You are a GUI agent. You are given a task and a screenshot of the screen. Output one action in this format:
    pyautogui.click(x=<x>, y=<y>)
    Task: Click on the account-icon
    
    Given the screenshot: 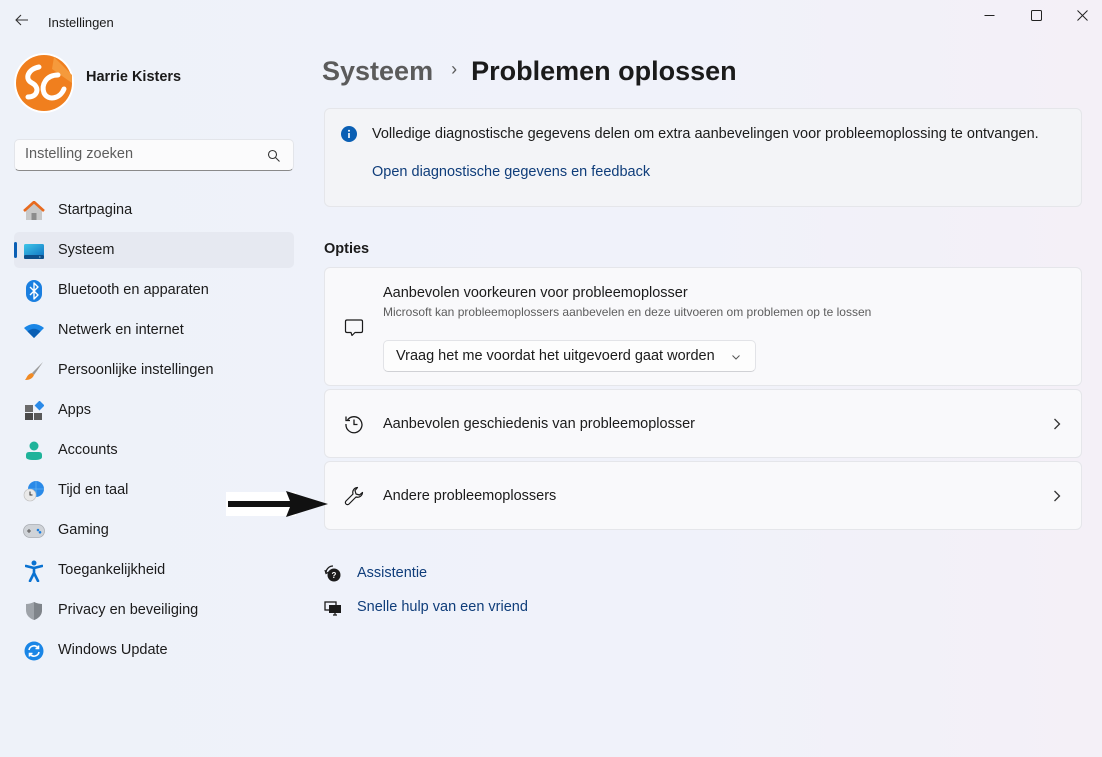 What is the action you would take?
    pyautogui.click(x=34, y=451)
    